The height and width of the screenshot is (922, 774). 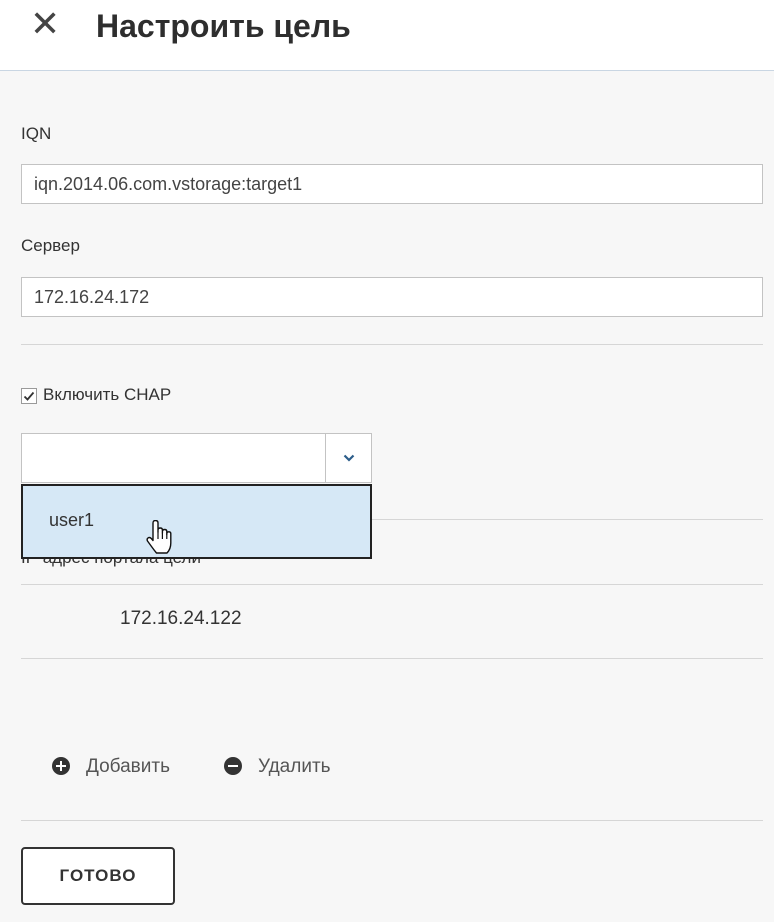 What do you see at coordinates (392, 184) in the screenshot?
I see `iqn-field: iqn.2014.06.com.vstorage:target1` at bounding box center [392, 184].